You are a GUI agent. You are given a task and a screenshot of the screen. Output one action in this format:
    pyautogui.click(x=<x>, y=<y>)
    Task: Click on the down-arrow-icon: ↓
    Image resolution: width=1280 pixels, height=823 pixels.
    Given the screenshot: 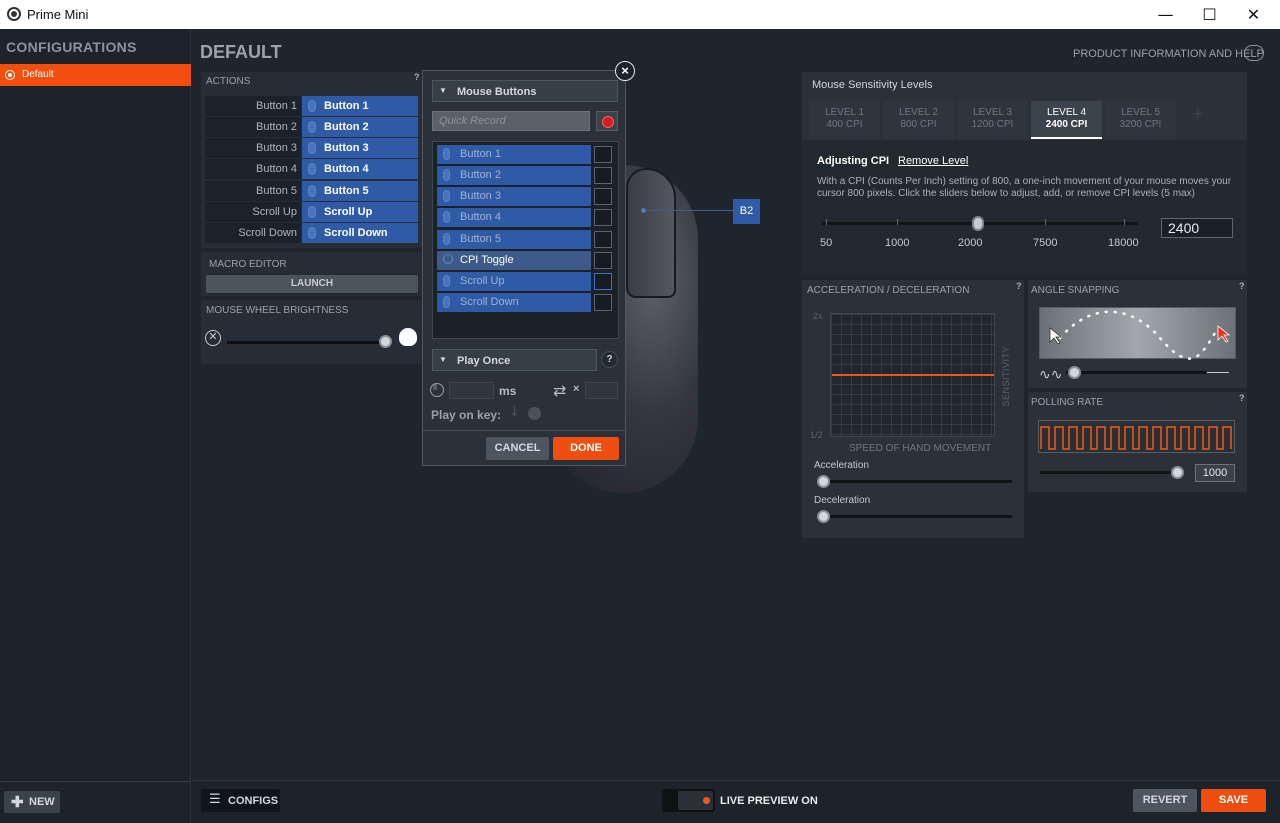 What is the action you would take?
    pyautogui.click(x=514, y=412)
    